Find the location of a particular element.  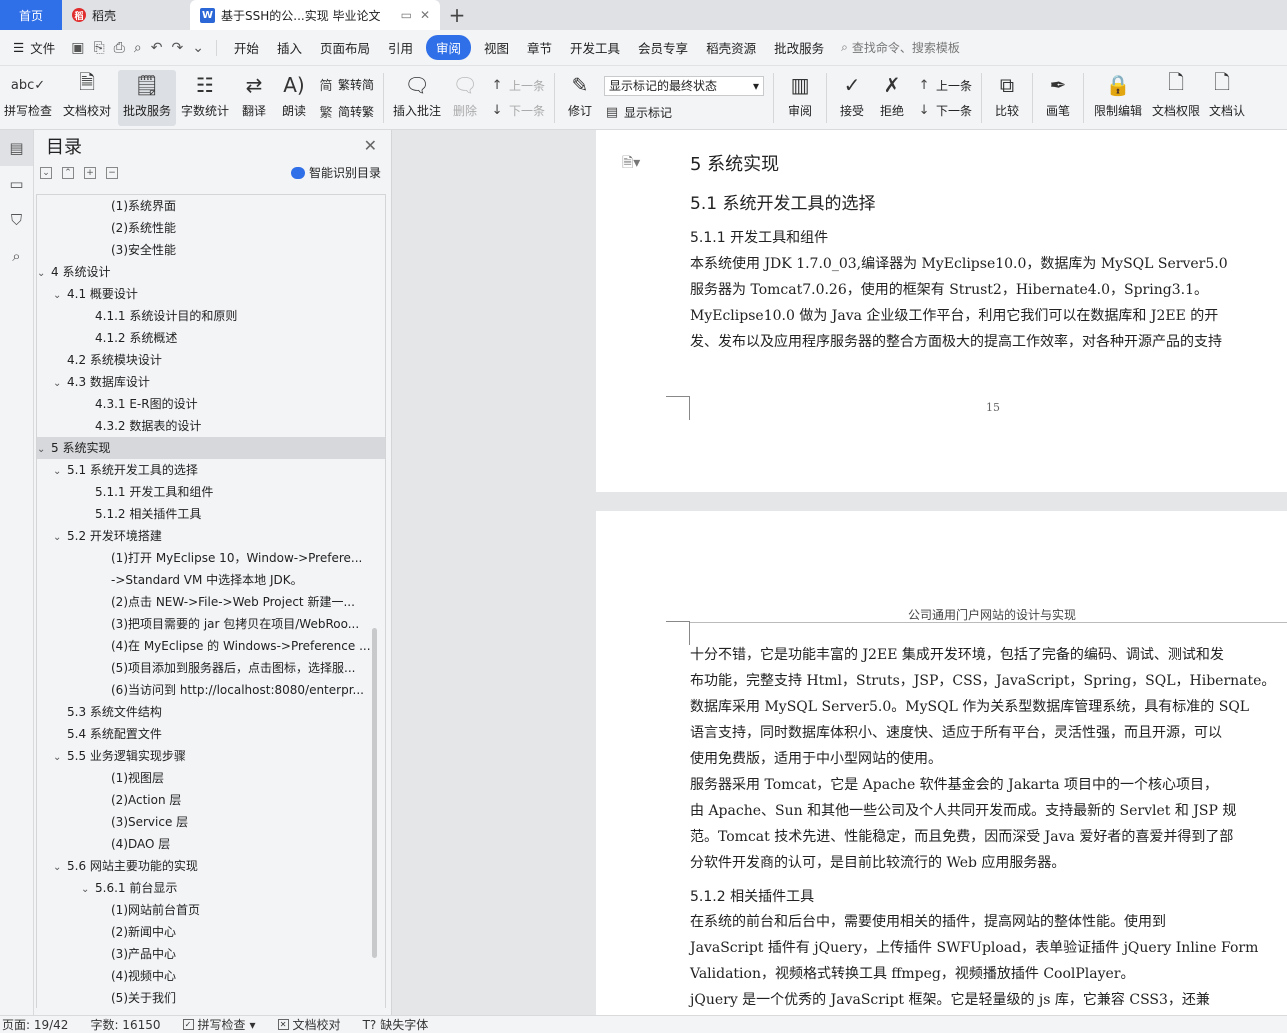

toc-item: (2)Action 层 is located at coordinates (211, 800).